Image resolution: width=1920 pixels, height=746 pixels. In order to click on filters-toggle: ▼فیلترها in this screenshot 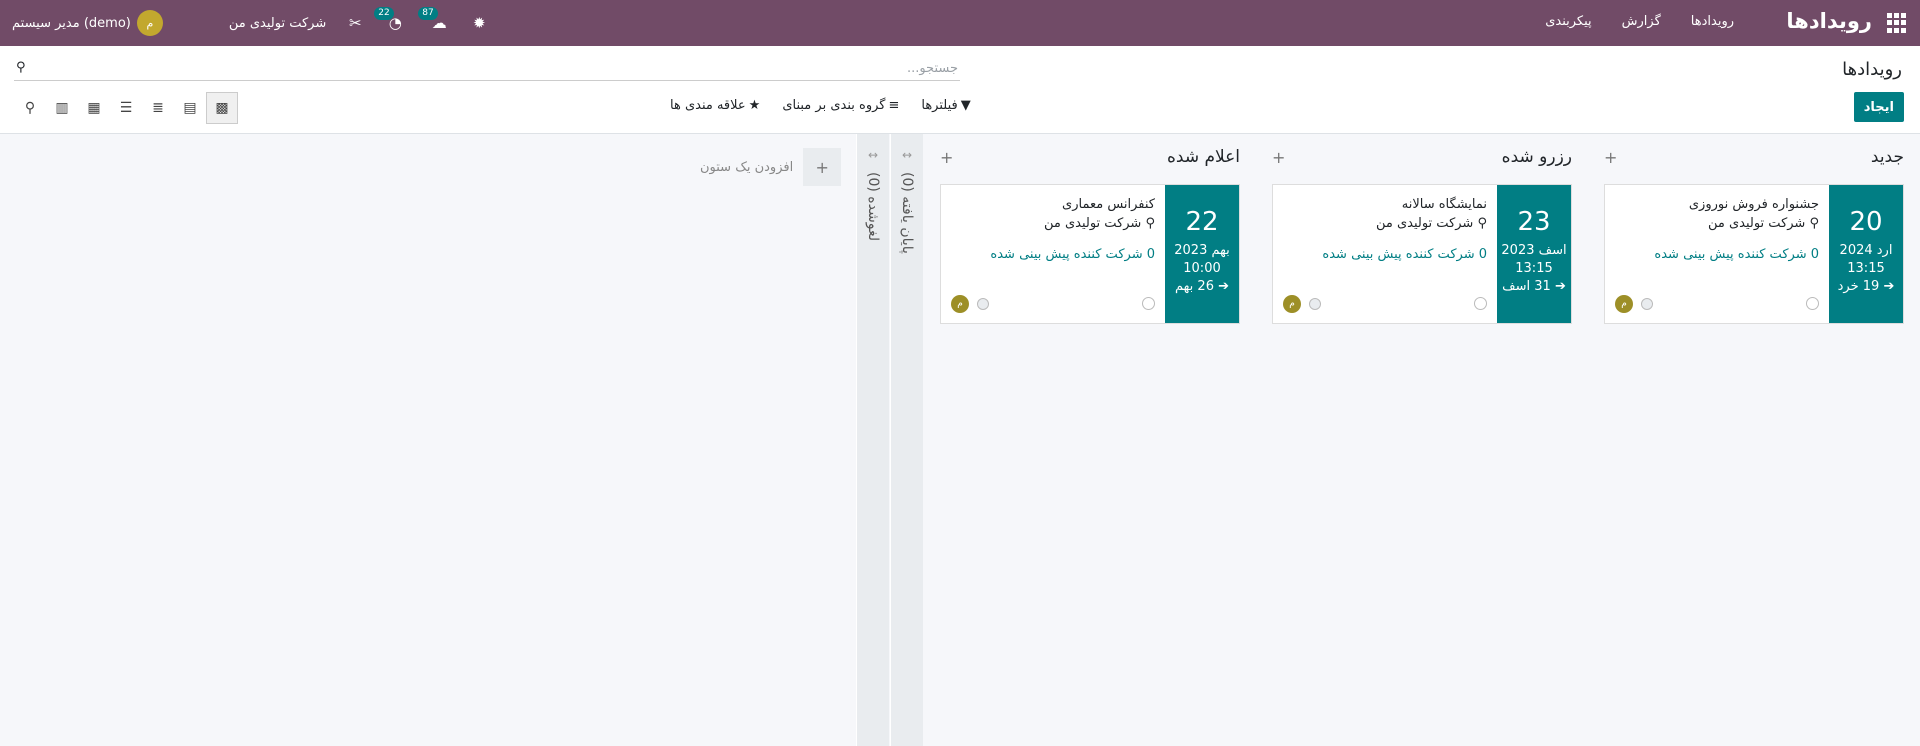, I will do `click(945, 105)`.